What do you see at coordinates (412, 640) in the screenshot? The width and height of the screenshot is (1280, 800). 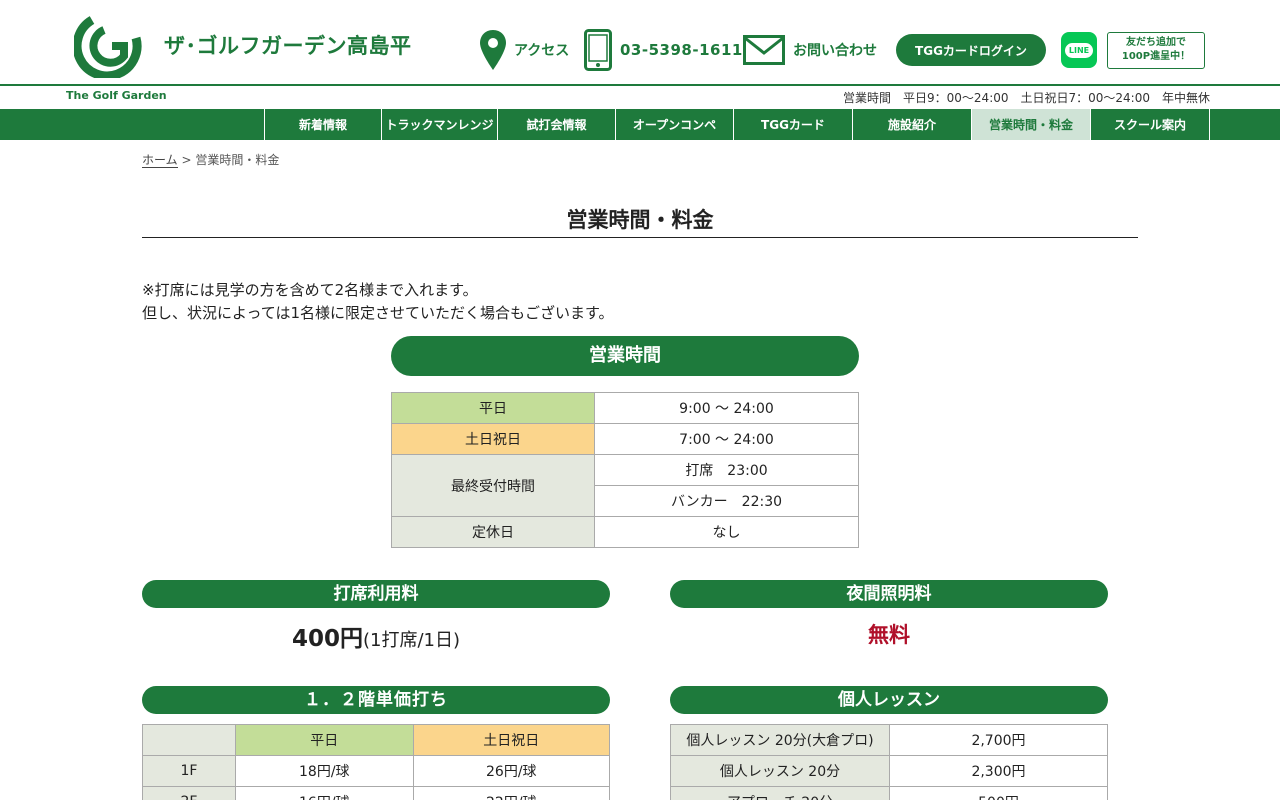 I see `seat-fee-unit: (1打席/1日)` at bounding box center [412, 640].